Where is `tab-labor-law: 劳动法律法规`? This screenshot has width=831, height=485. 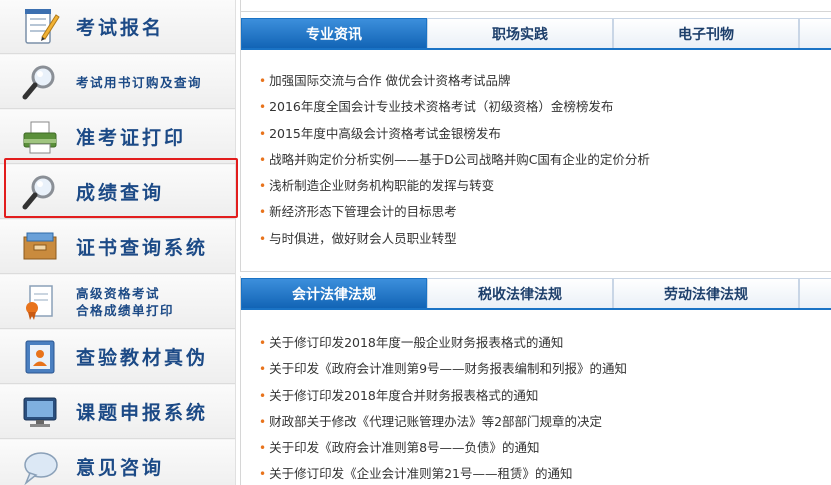 tab-labor-law: 劳动法律法规 is located at coordinates (706, 293).